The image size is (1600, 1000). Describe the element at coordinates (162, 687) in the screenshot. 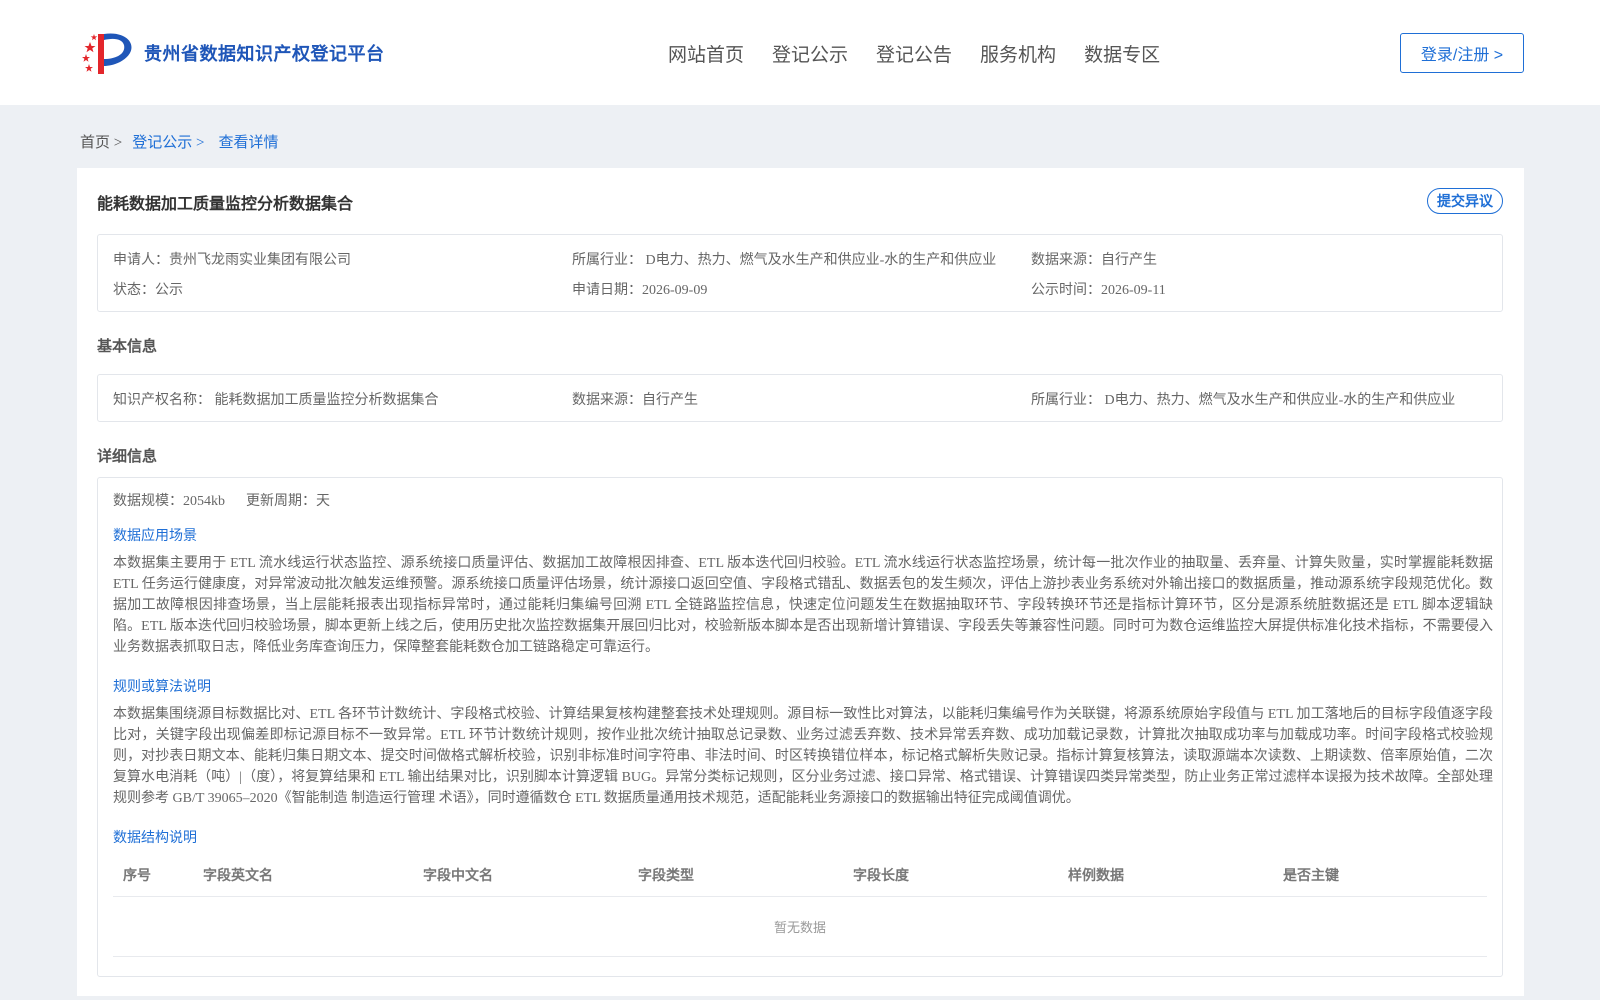

I see `rules-heading: 规则或算法说明` at that location.